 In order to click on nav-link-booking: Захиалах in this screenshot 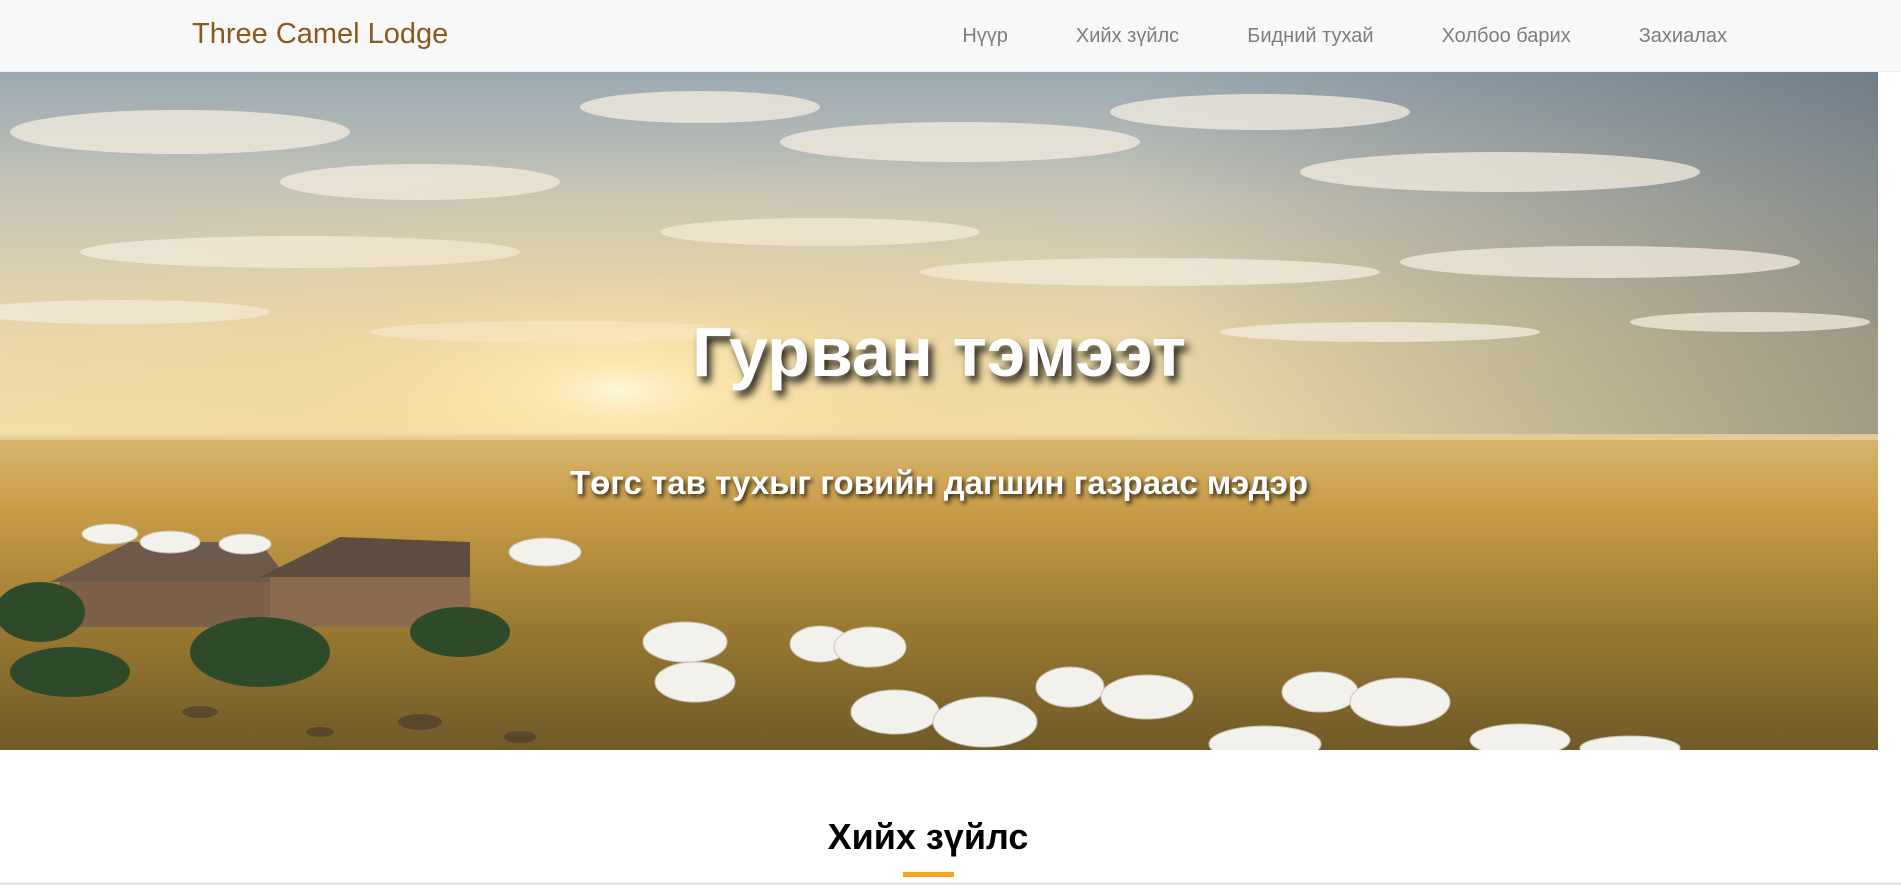, I will do `click(1666, 36)`.